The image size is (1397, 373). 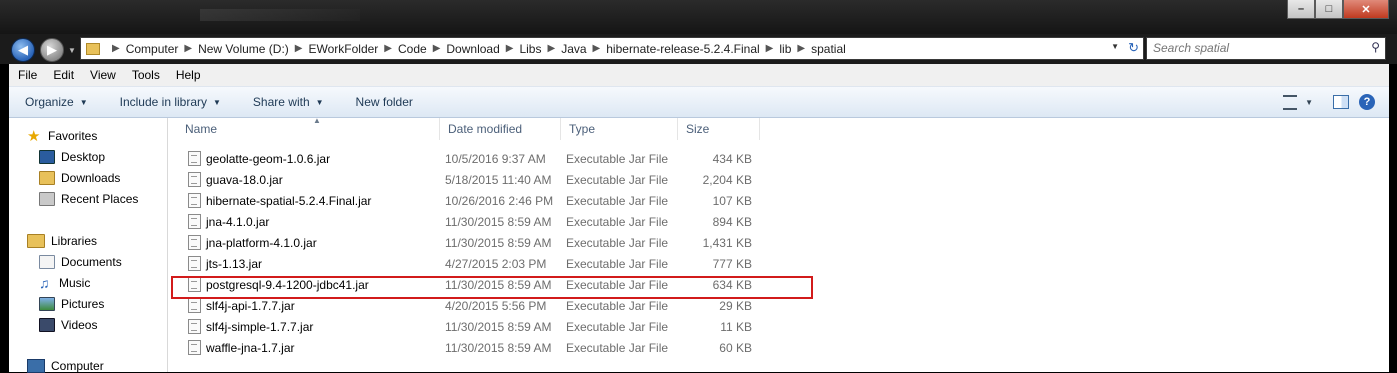 I want to click on sidebar-item-favorites: ★ Favorites, so click(x=62, y=136).